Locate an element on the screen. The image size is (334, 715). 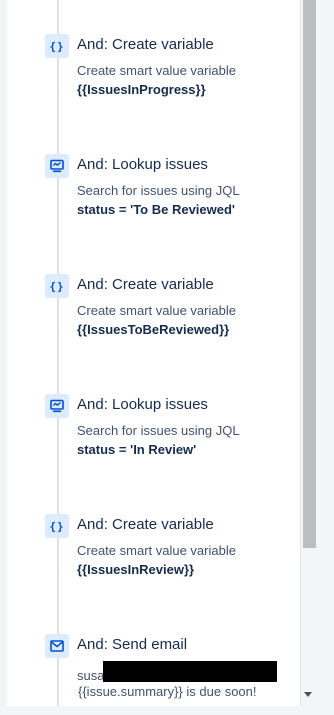
scroll-down-arrow-icon is located at coordinates (308, 694).